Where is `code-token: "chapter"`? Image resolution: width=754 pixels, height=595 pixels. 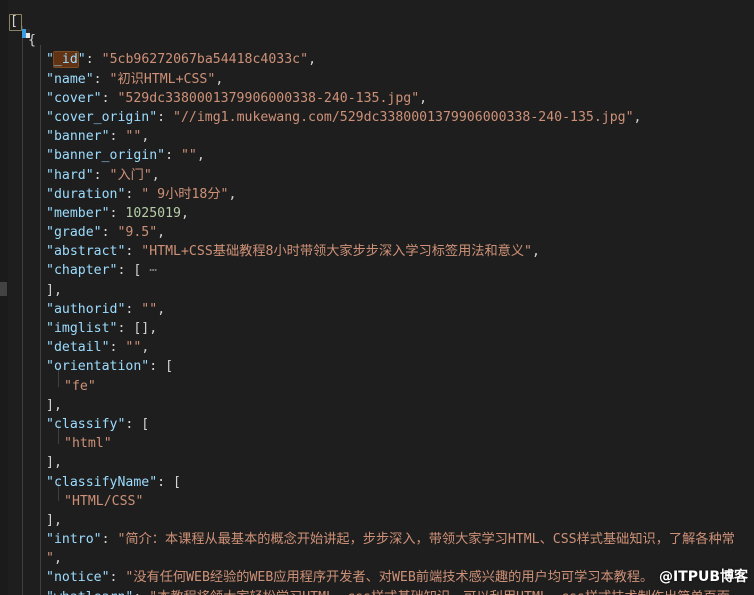
code-token: "chapter" is located at coordinates (82, 271).